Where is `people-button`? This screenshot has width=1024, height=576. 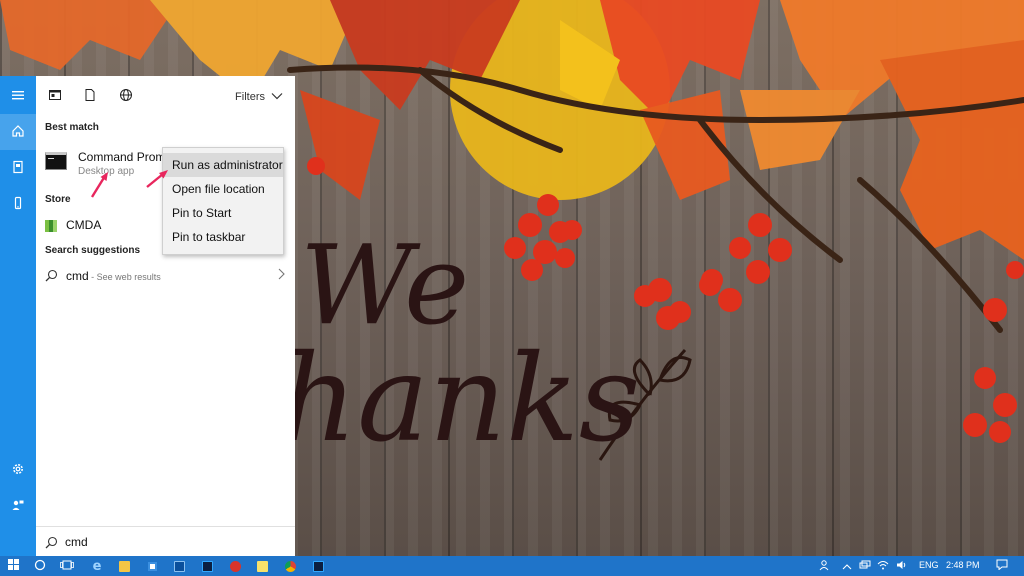
people-button is located at coordinates (825, 566).